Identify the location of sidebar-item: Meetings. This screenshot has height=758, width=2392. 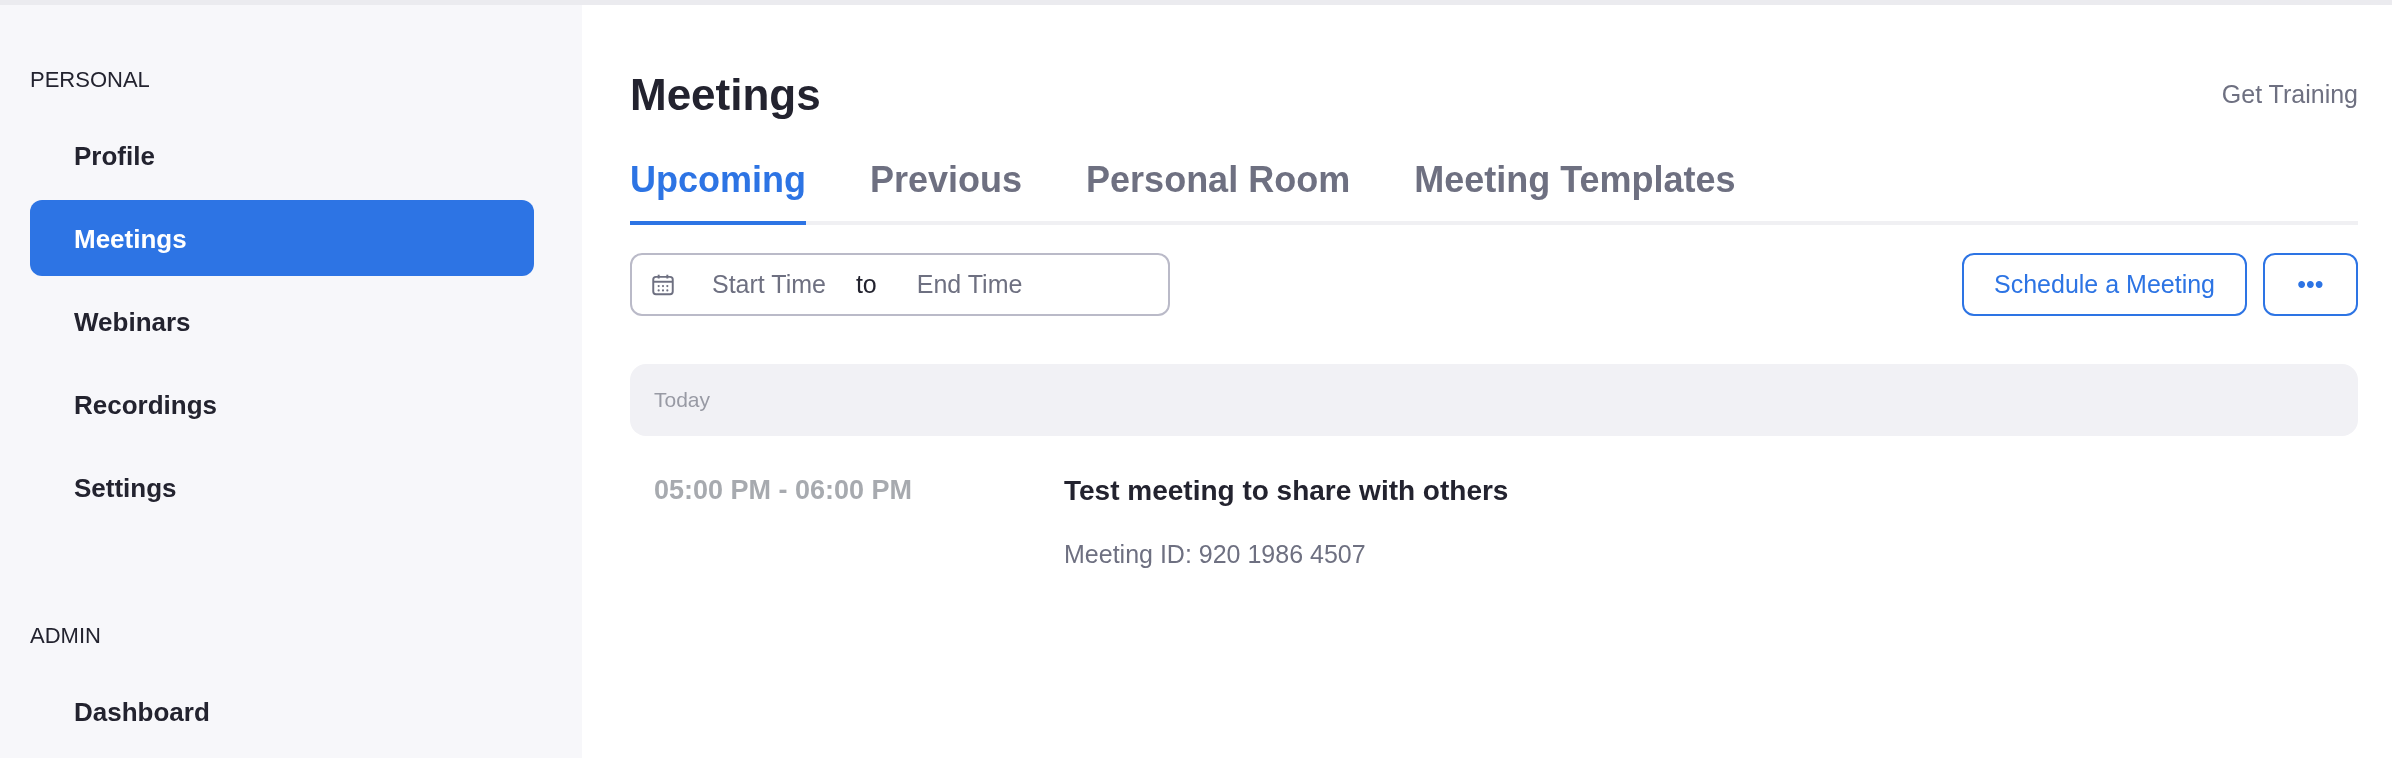
(282, 238).